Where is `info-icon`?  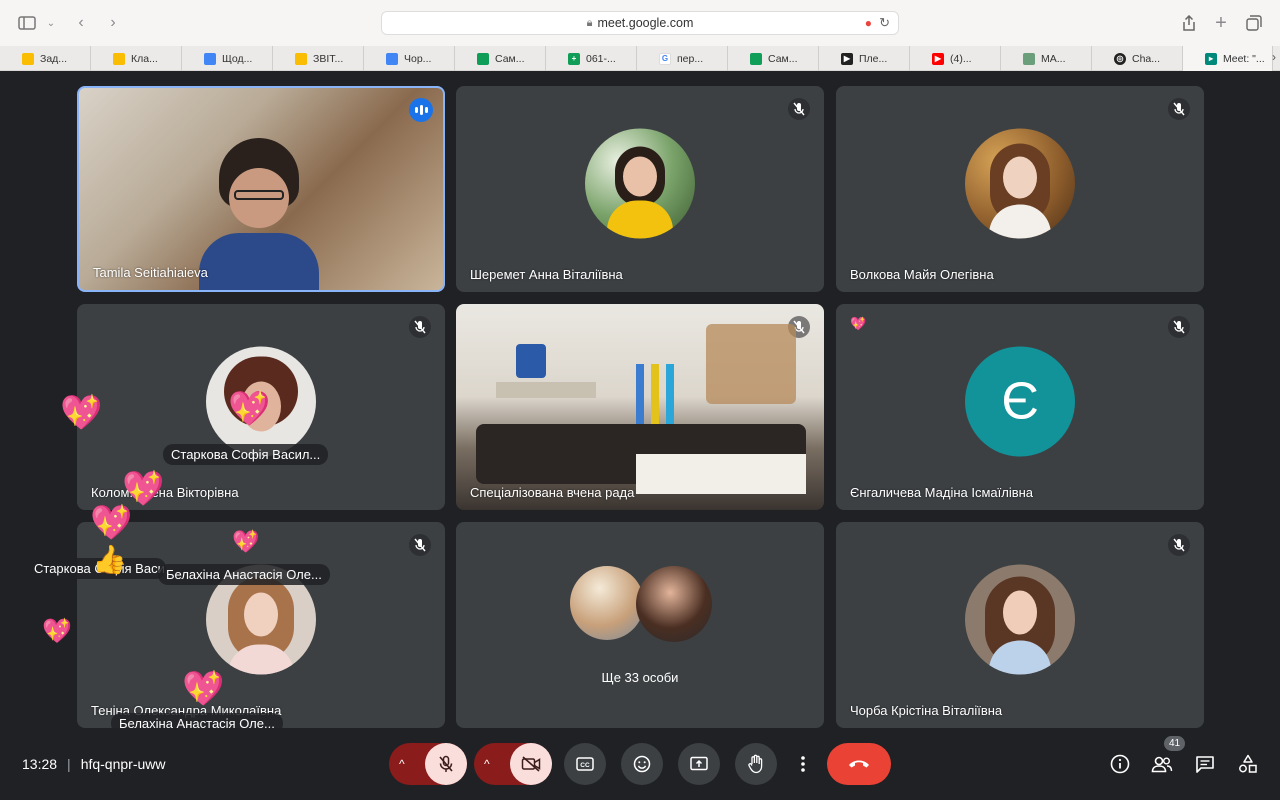
info-icon is located at coordinates (1120, 764).